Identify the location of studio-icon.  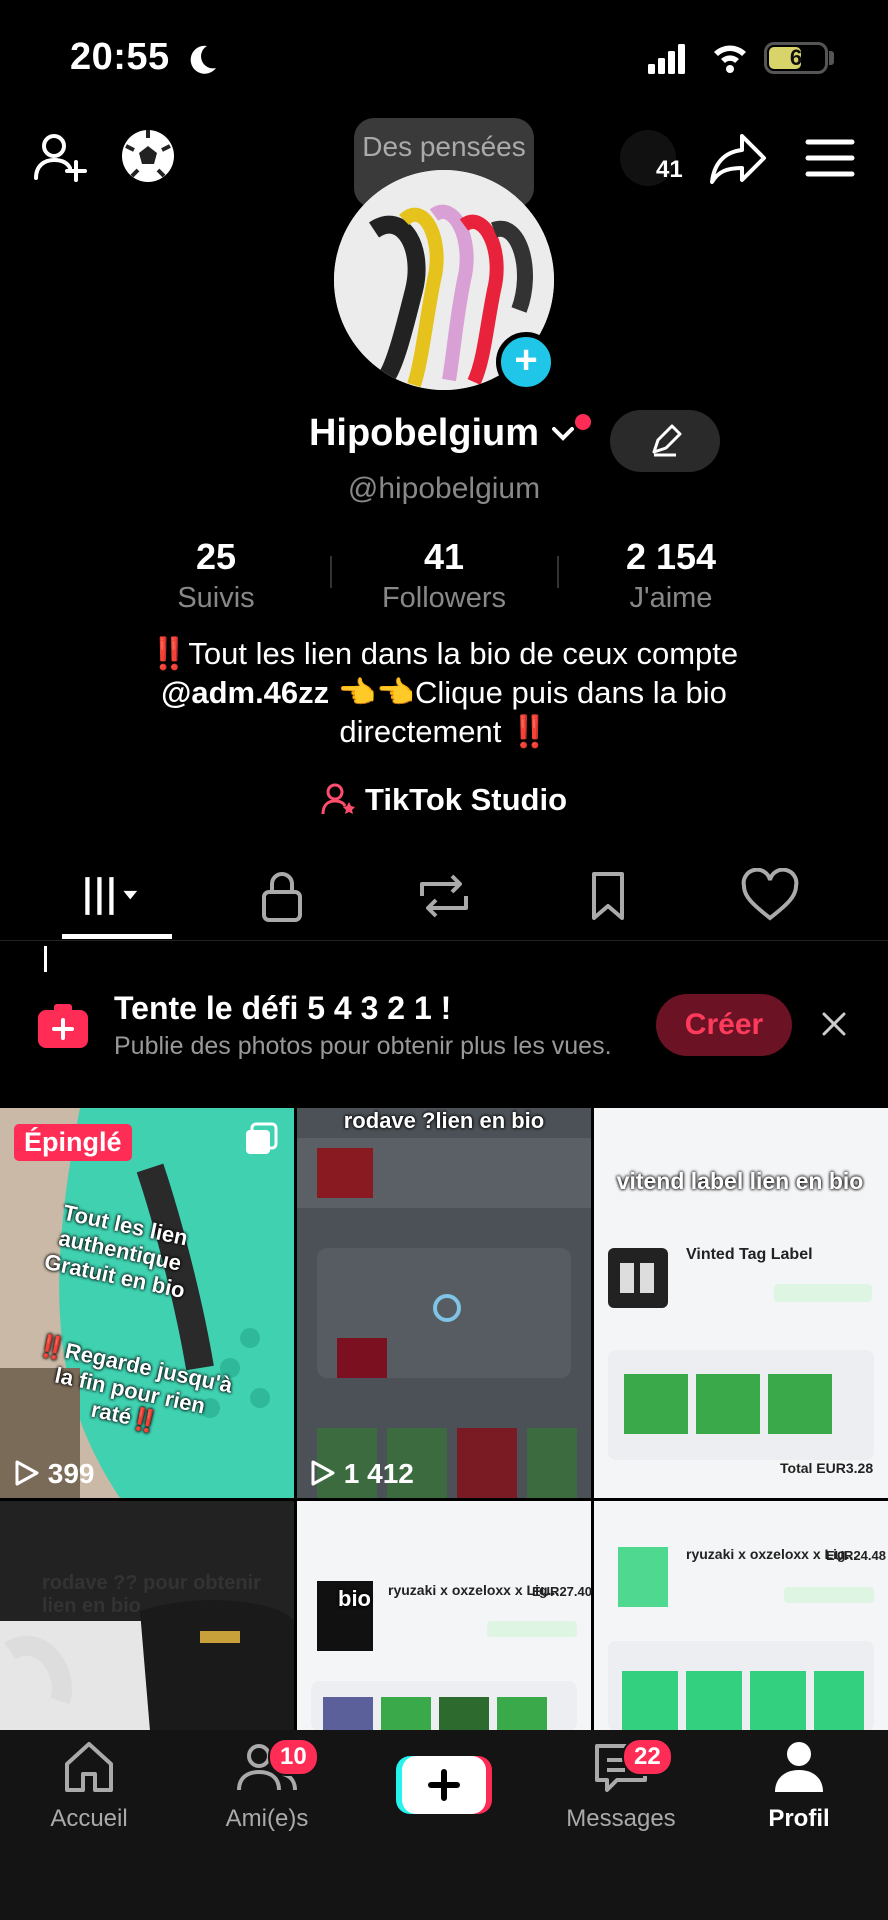
(338, 799).